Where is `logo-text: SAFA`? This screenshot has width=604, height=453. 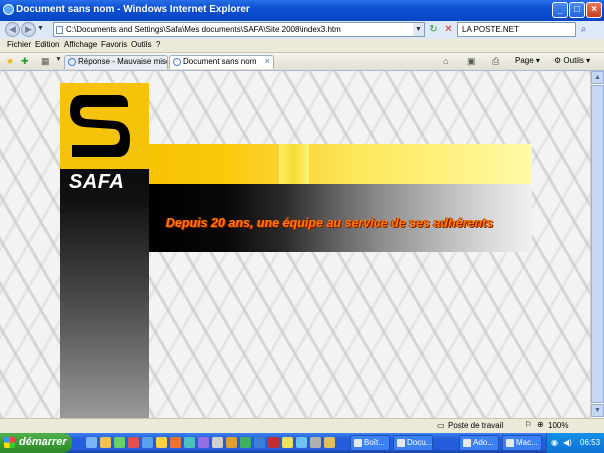 logo-text: SAFA is located at coordinates (97, 182).